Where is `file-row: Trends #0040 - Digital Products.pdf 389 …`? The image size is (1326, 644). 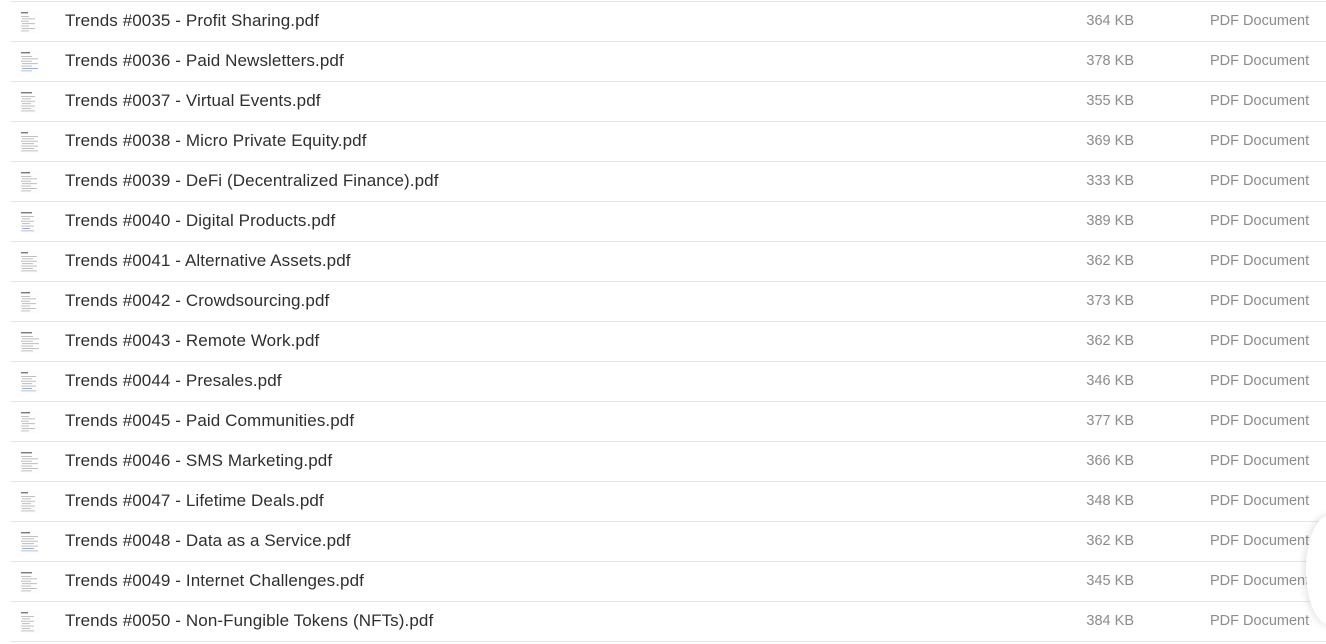 file-row: Trends #0040 - Digital Products.pdf 389 … is located at coordinates (668, 222).